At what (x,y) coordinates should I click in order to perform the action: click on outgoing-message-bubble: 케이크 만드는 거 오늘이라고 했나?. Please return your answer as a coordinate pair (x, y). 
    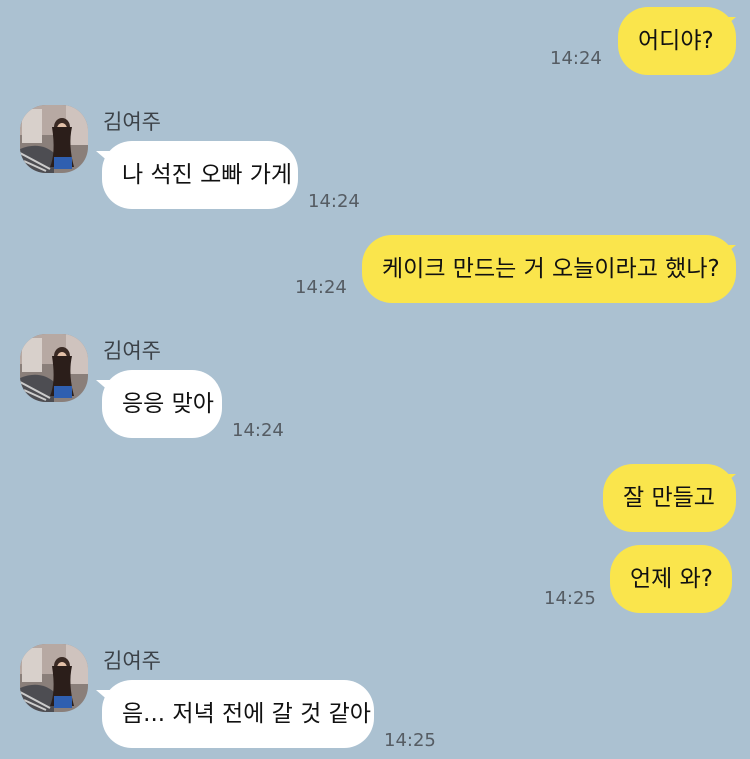
    Looking at the image, I should click on (549, 269).